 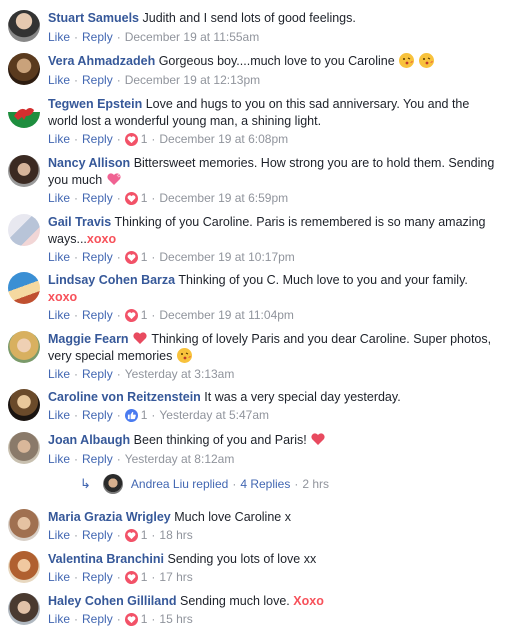 I want to click on comment-timestamp: December 19 at 12:13pm, so click(x=192, y=80).